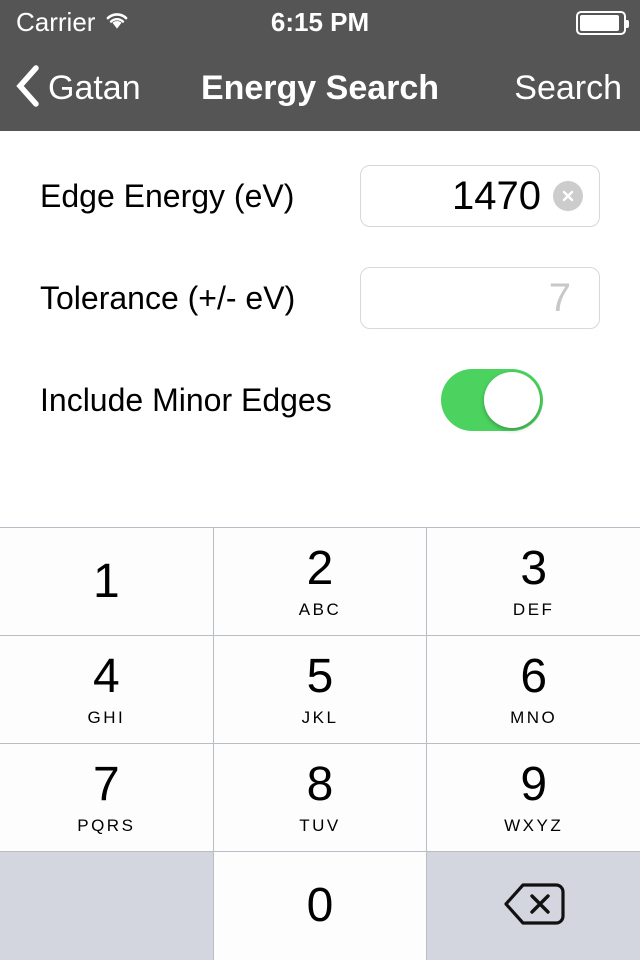 This screenshot has width=640, height=960. I want to click on keypad-row: 1 2 ABC 3 DEF, so click(320, 582).